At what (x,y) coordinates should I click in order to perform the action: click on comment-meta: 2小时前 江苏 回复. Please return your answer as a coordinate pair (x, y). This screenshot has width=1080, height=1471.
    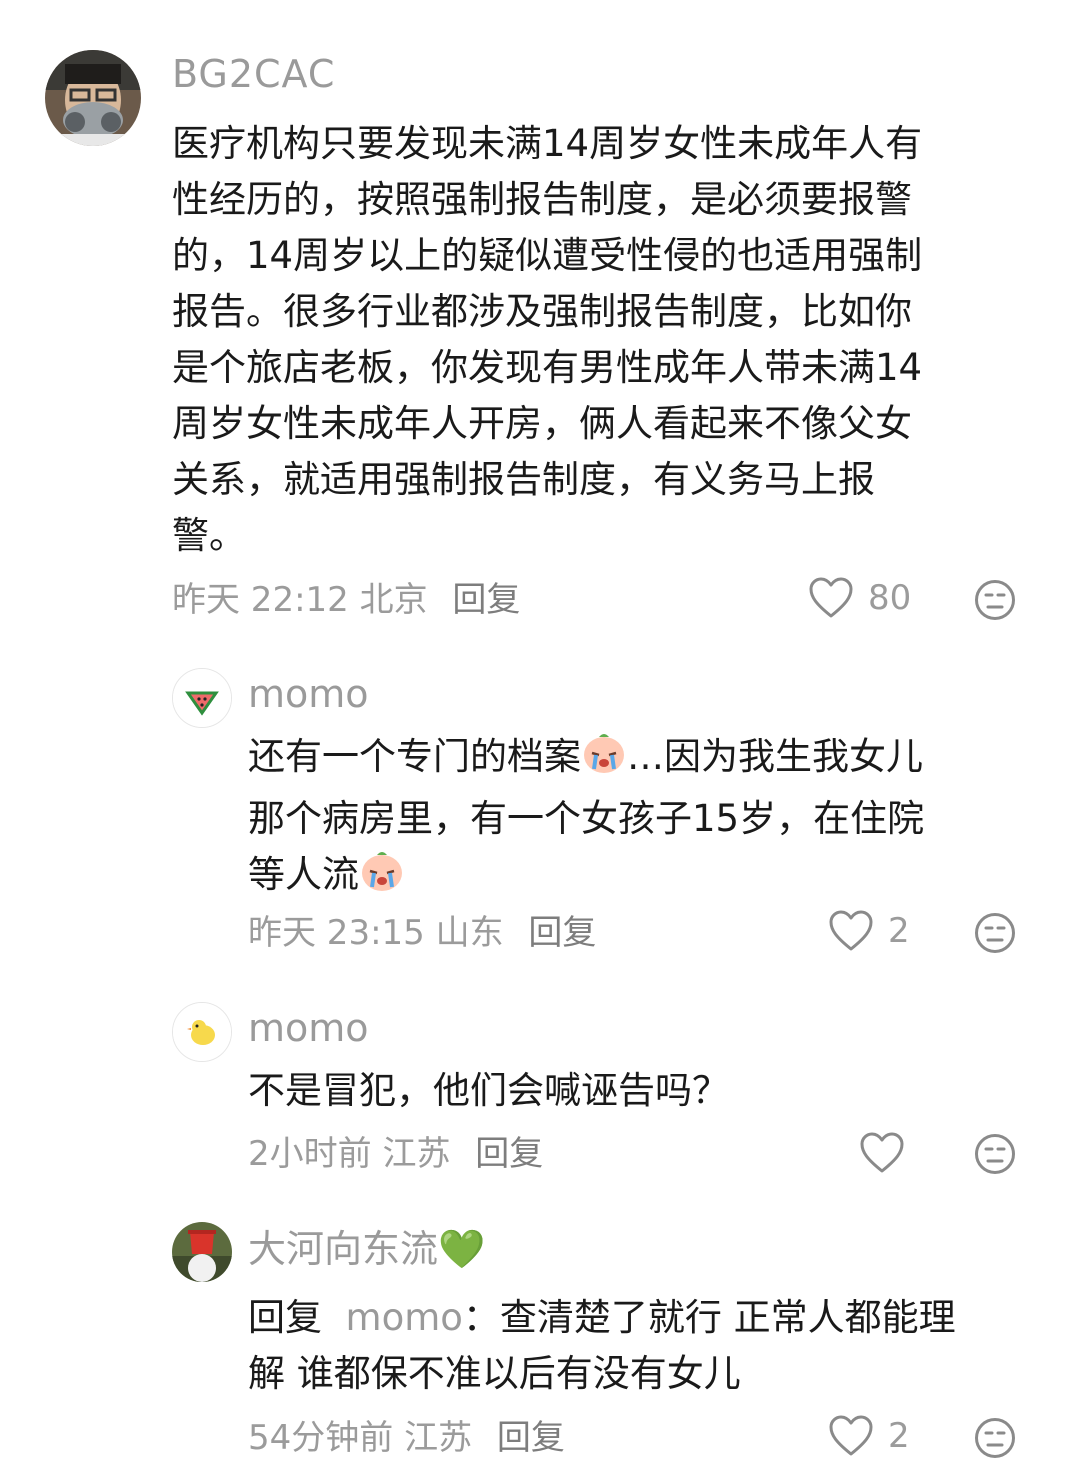
    Looking at the image, I should click on (395, 1154).